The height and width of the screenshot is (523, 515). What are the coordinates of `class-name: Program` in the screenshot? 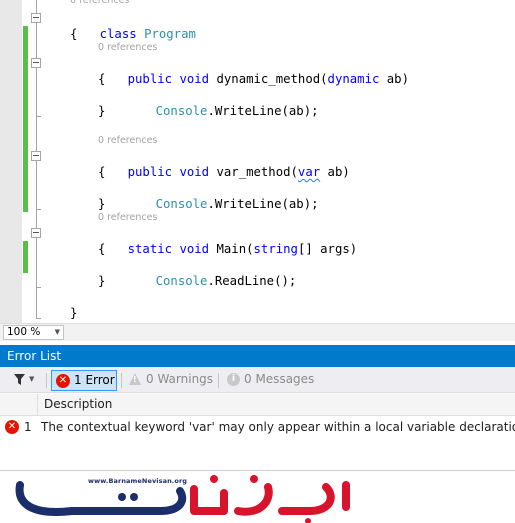 It's located at (170, 34).